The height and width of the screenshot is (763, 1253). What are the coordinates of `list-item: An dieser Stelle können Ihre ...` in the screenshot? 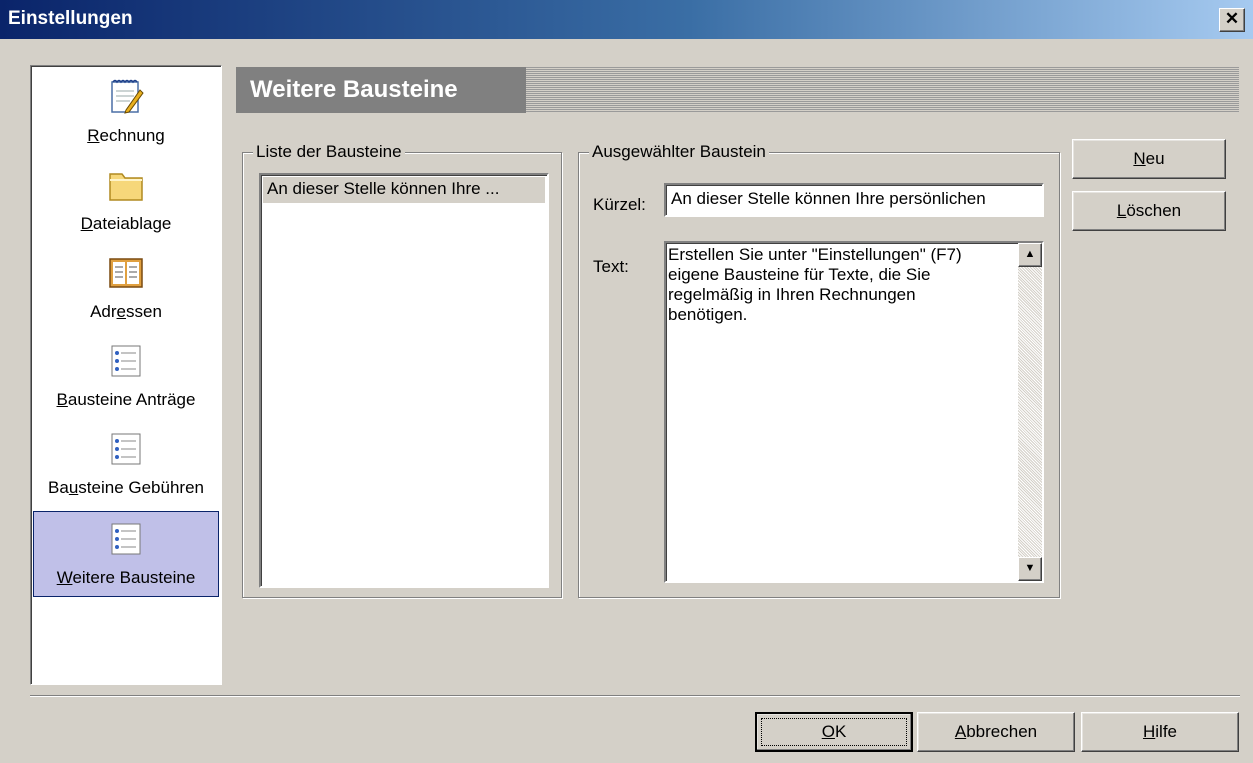 It's located at (404, 190).